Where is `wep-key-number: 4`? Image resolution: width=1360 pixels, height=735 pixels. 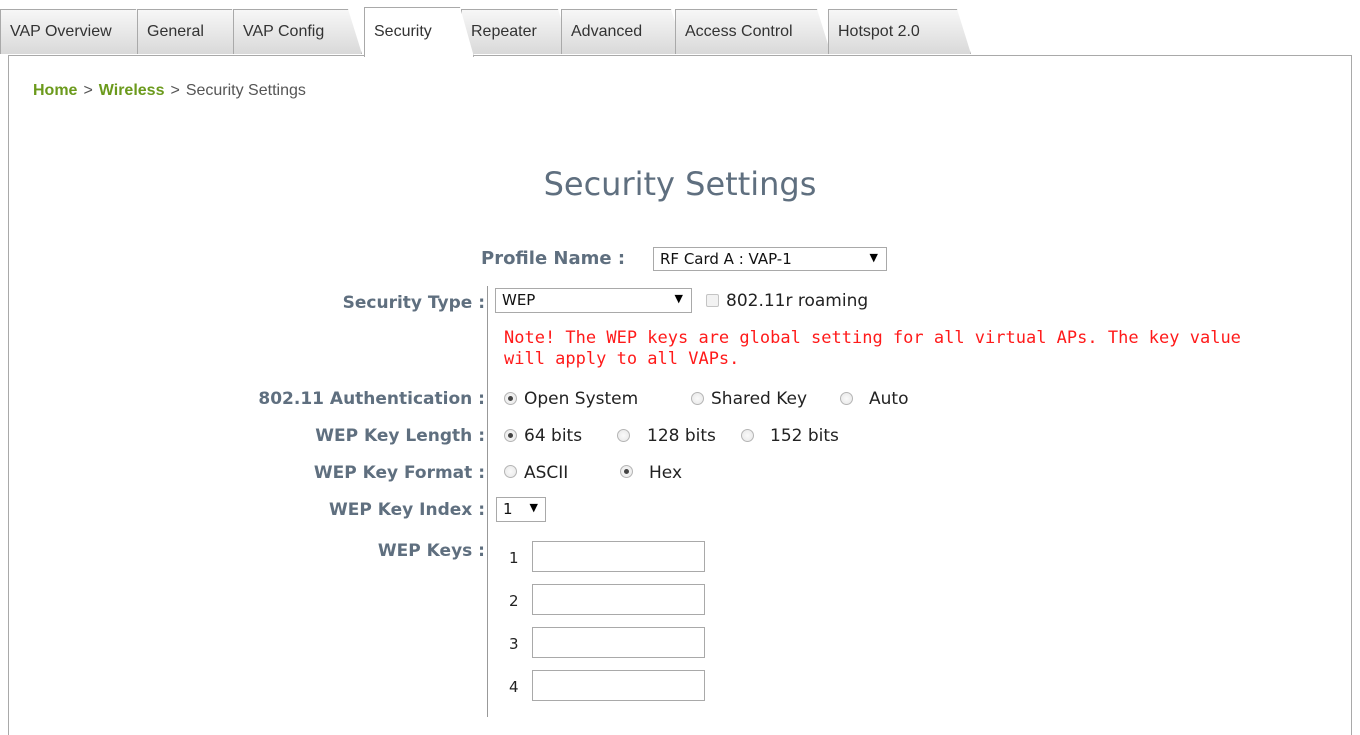
wep-key-number: 4 is located at coordinates (514, 687).